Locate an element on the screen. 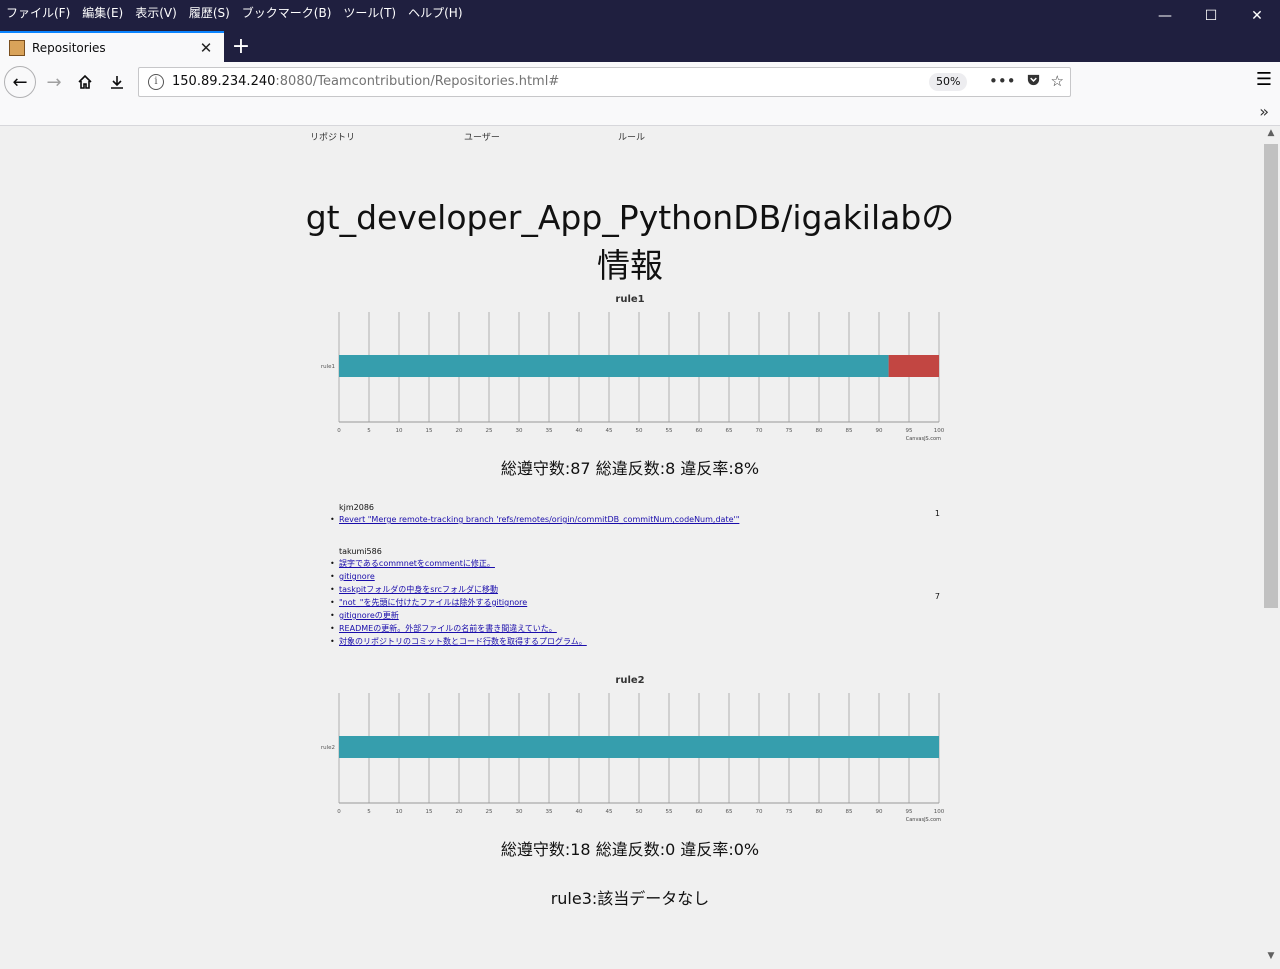 This screenshot has height=969, width=1280. x-tick-label: 15 is located at coordinates (429, 812).